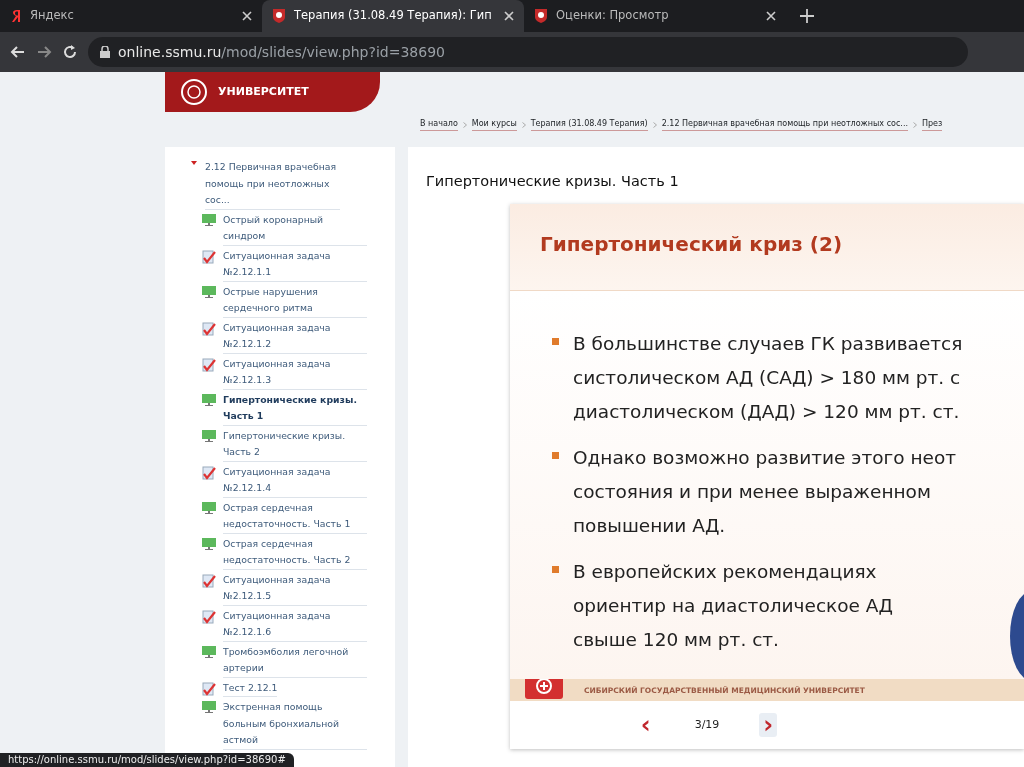  I want to click on activity-link: Острые нарушения сердечного ритма, so click(284, 300).